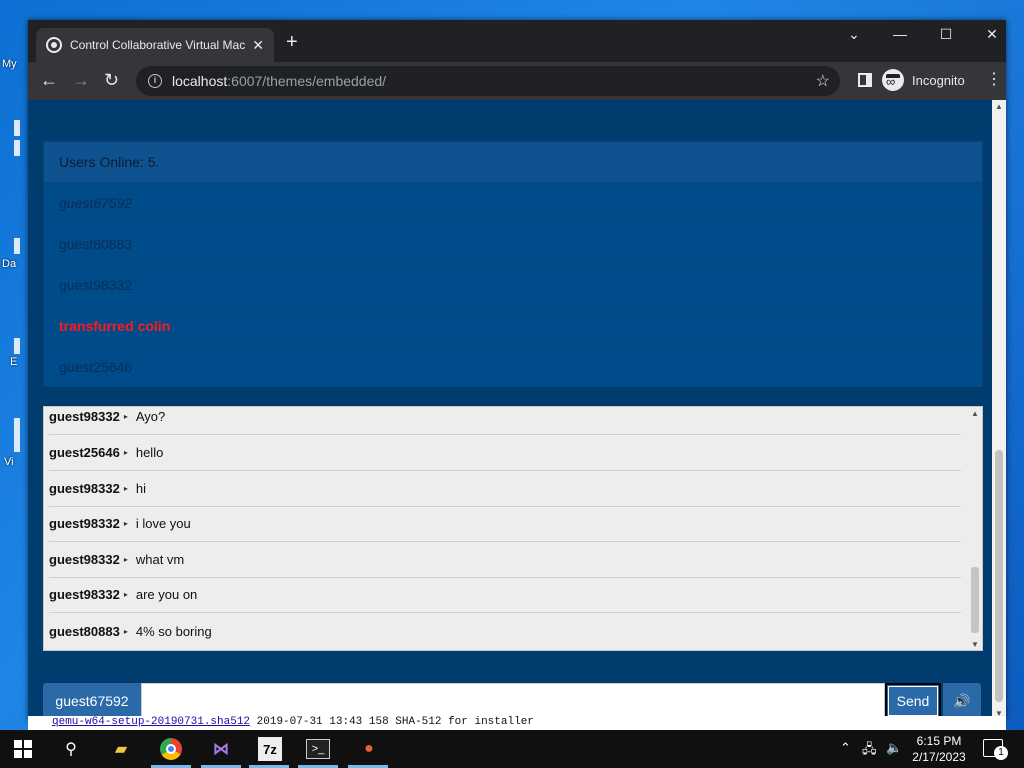  What do you see at coordinates (151, 722) in the screenshot?
I see `file-link: qemu-w64-setup-20190731.sha512` at bounding box center [151, 722].